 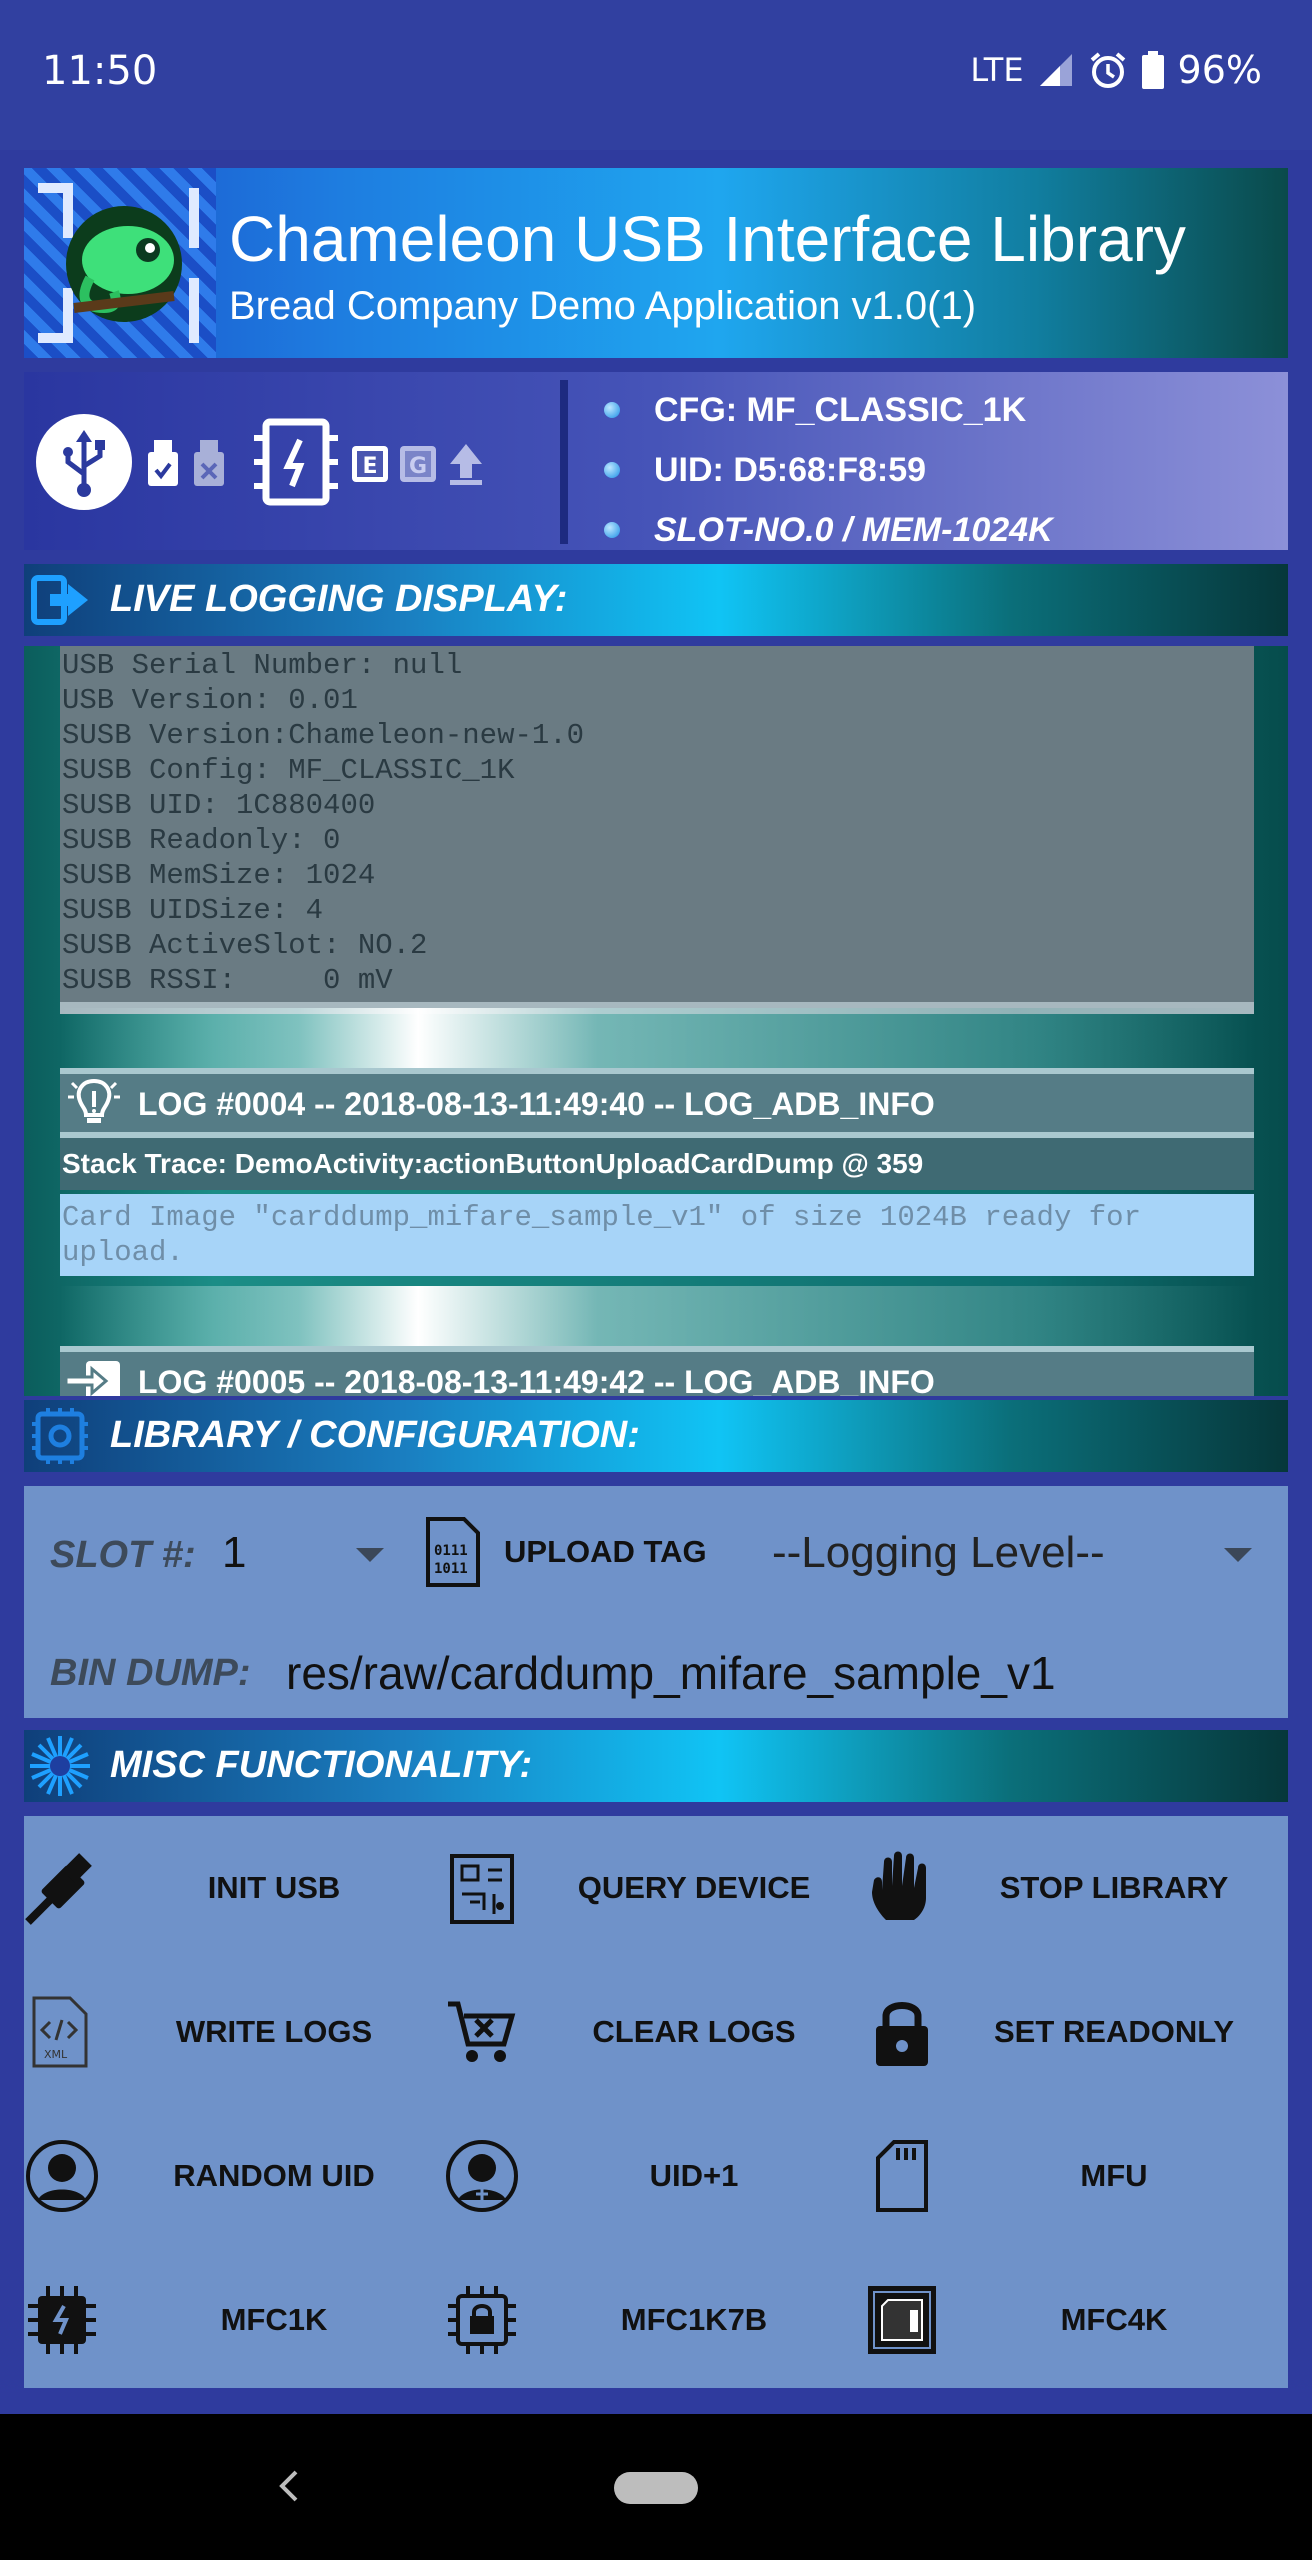 What do you see at coordinates (828, 530) in the screenshot?
I see `info-slot: SLOT-NO.0 / MEM-1024K` at bounding box center [828, 530].